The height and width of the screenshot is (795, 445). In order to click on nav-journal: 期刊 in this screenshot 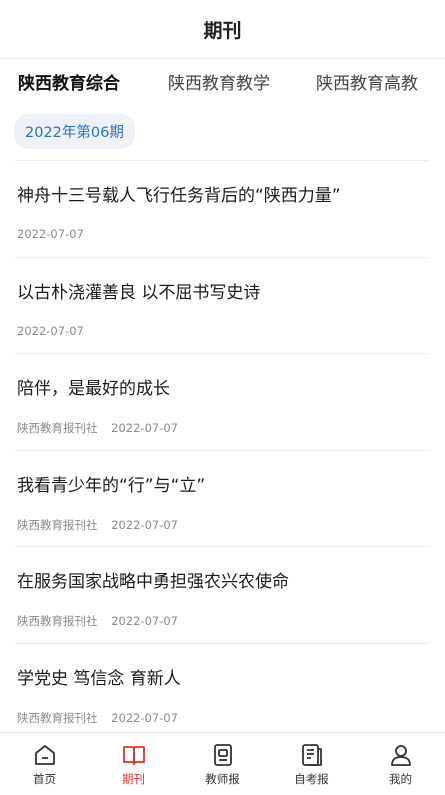, I will do `click(133, 764)`.